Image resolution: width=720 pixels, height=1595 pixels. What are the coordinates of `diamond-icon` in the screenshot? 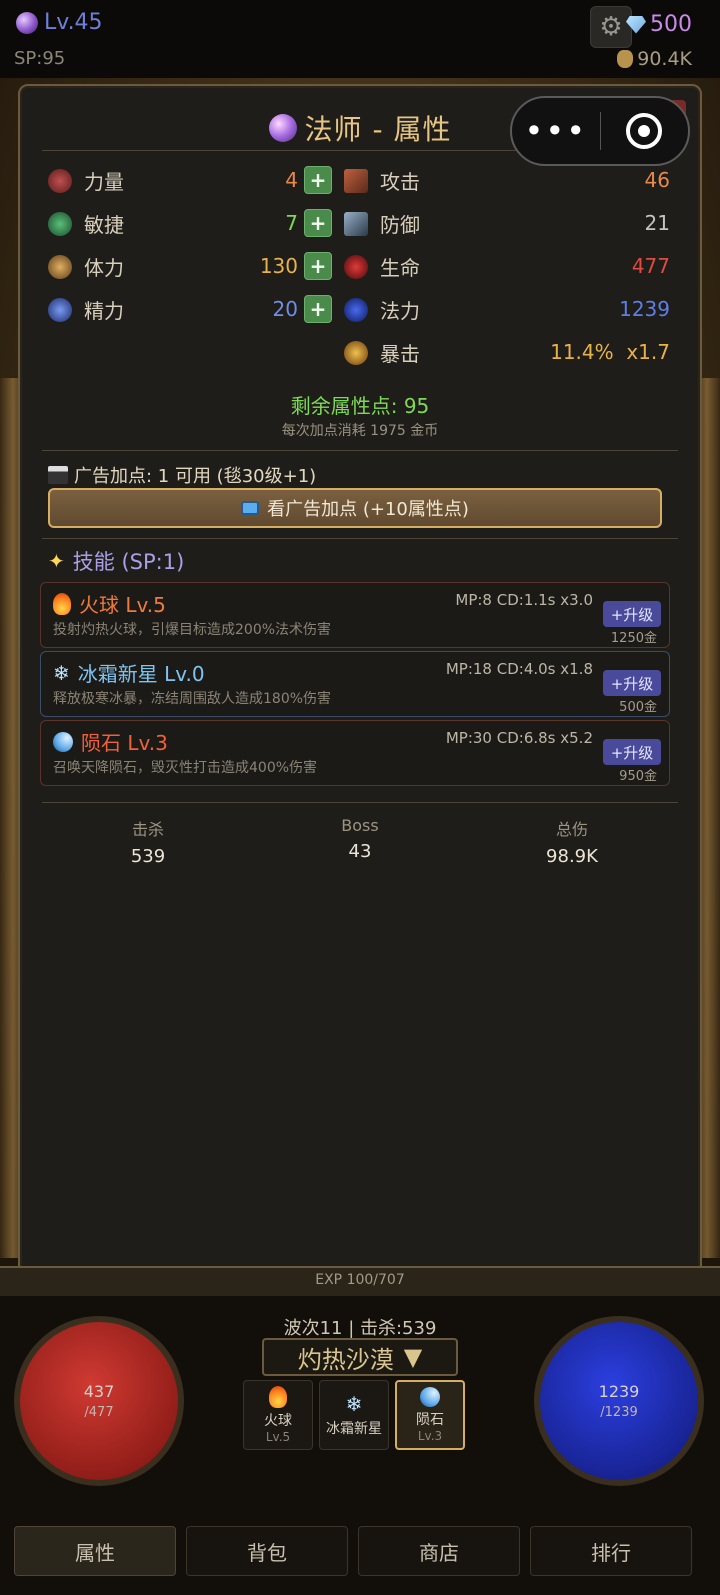 It's located at (636, 24).